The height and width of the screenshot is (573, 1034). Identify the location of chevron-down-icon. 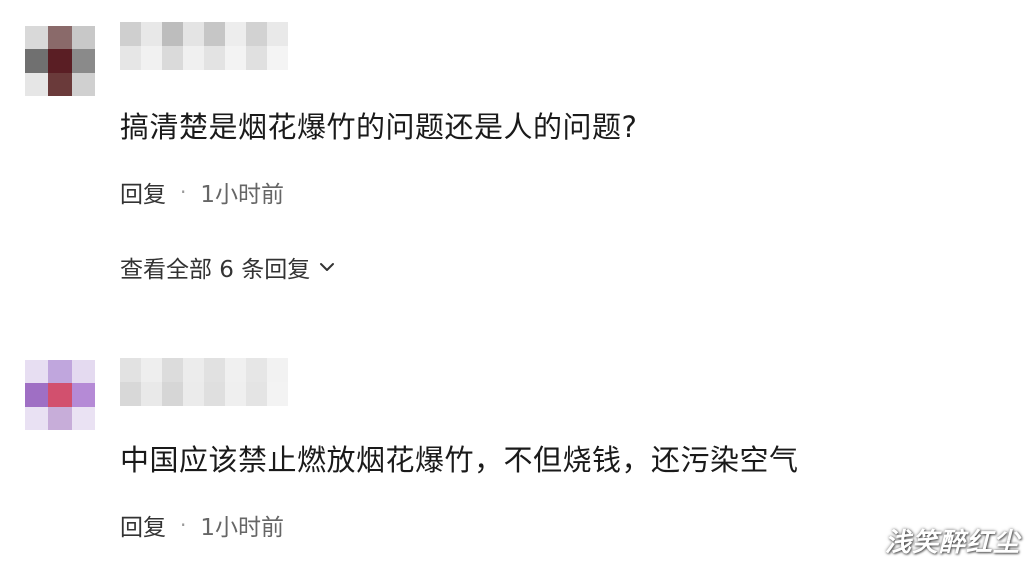
(327, 267).